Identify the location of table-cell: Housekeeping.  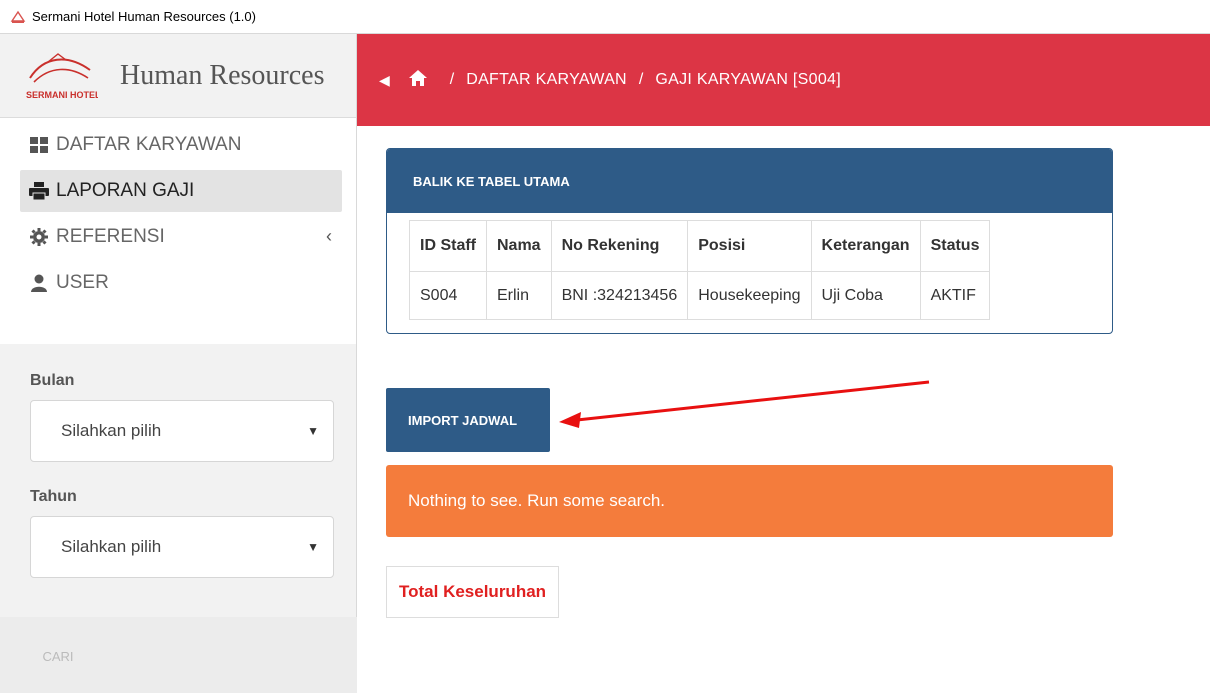
(749, 295).